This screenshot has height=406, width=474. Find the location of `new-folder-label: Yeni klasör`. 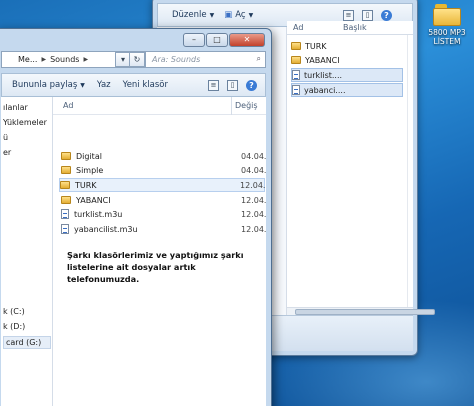

new-folder-label: Yeni klasör is located at coordinates (145, 85).